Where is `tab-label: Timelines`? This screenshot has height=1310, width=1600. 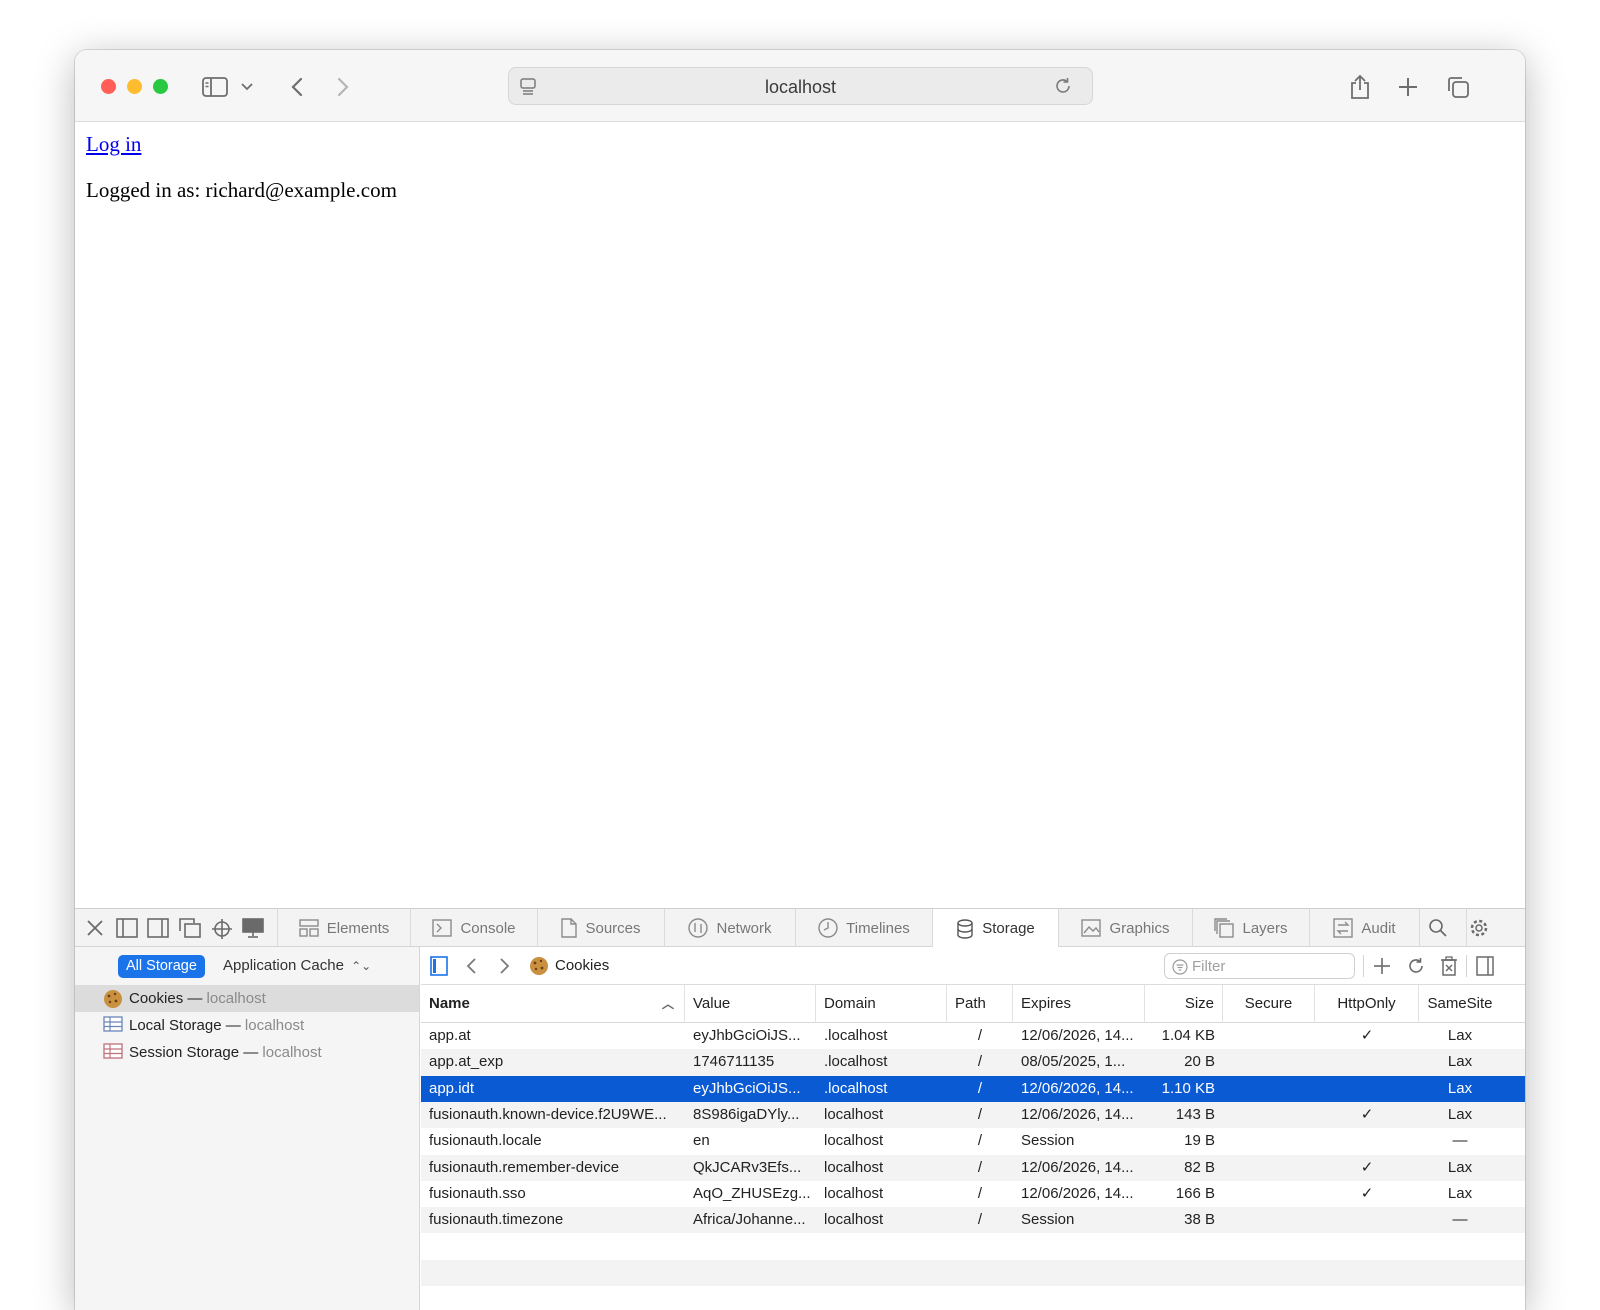
tab-label: Timelines is located at coordinates (878, 928).